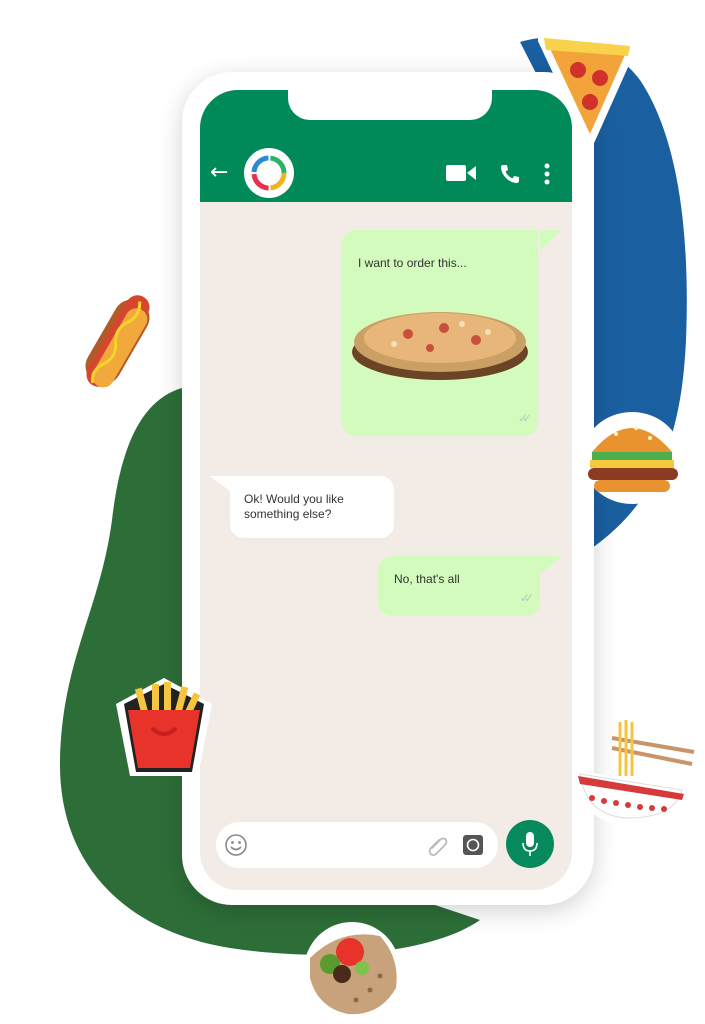  I want to click on pizza-sticker, so click(587, 89).